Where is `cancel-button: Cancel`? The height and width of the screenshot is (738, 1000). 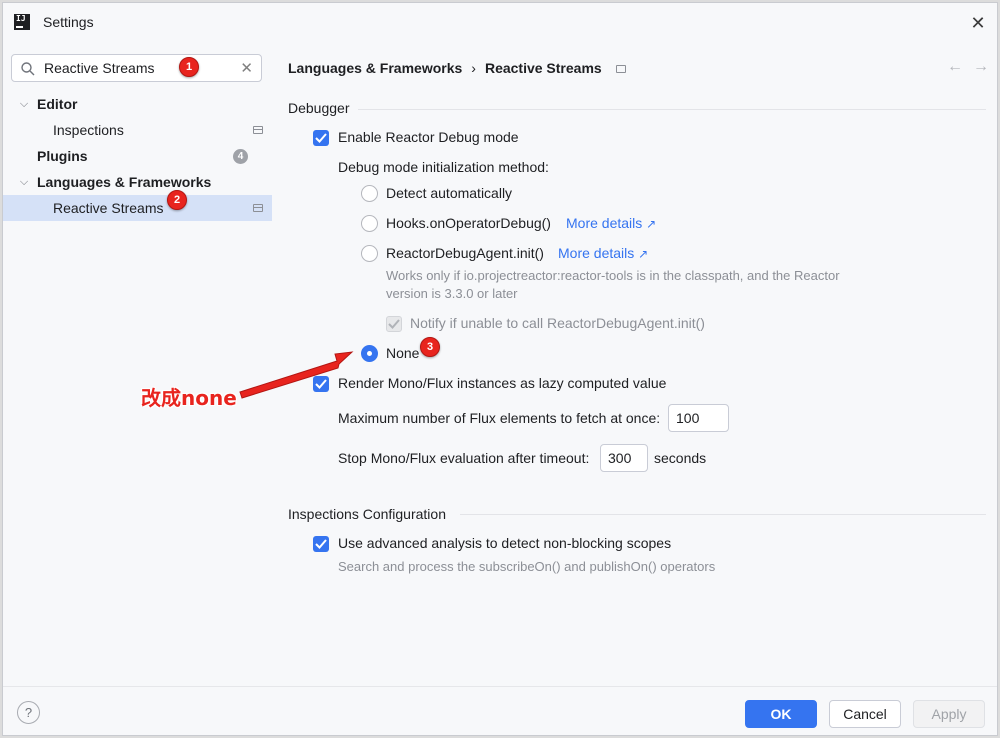
cancel-button: Cancel is located at coordinates (865, 714).